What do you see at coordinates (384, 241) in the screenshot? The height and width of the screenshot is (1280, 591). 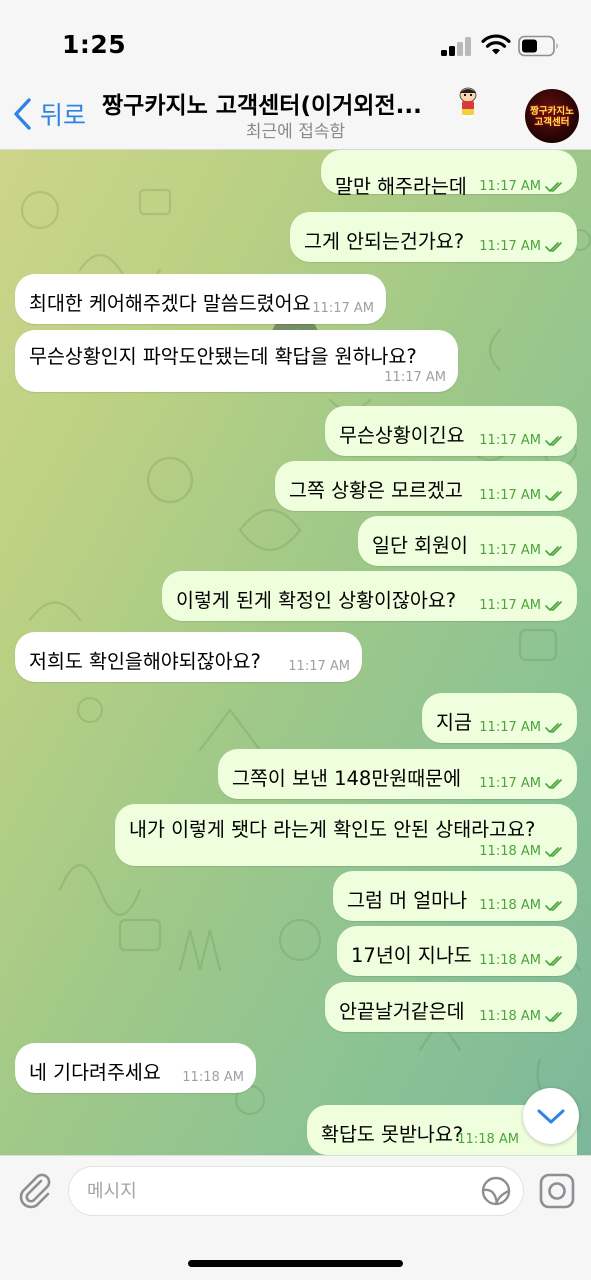 I see `message-text: 그게 안되는건가요?` at bounding box center [384, 241].